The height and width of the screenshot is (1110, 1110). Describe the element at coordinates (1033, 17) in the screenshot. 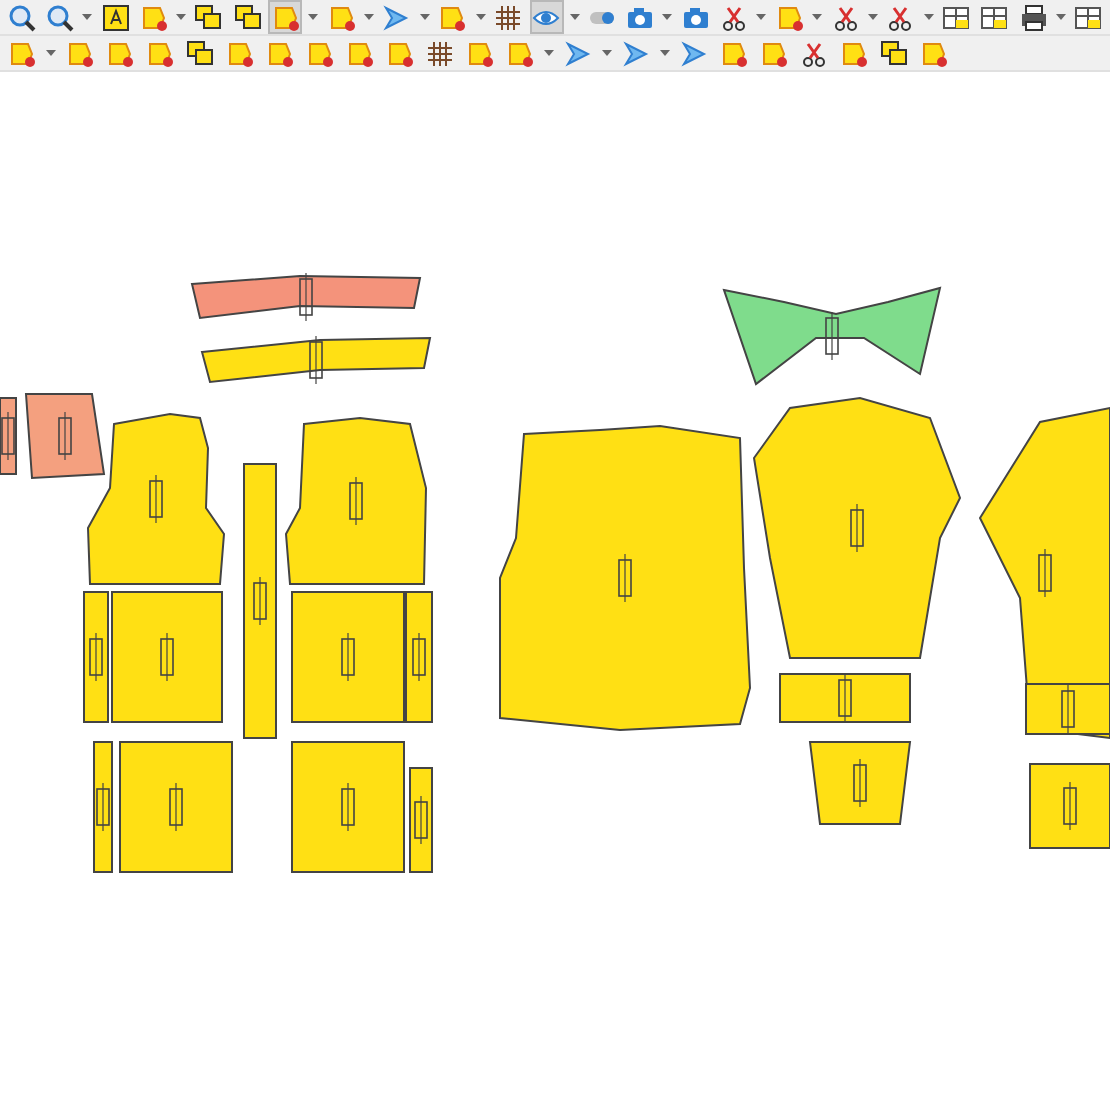

I see `printer-icon` at that location.